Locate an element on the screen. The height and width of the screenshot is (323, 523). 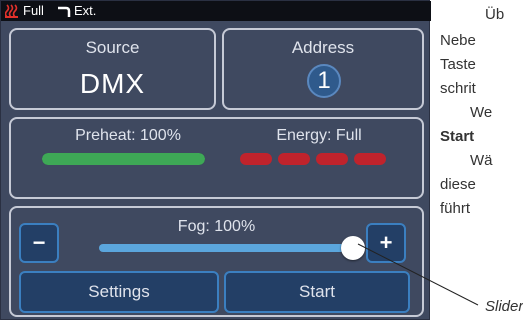
slider-caption: Slider is located at coordinates (504, 306).